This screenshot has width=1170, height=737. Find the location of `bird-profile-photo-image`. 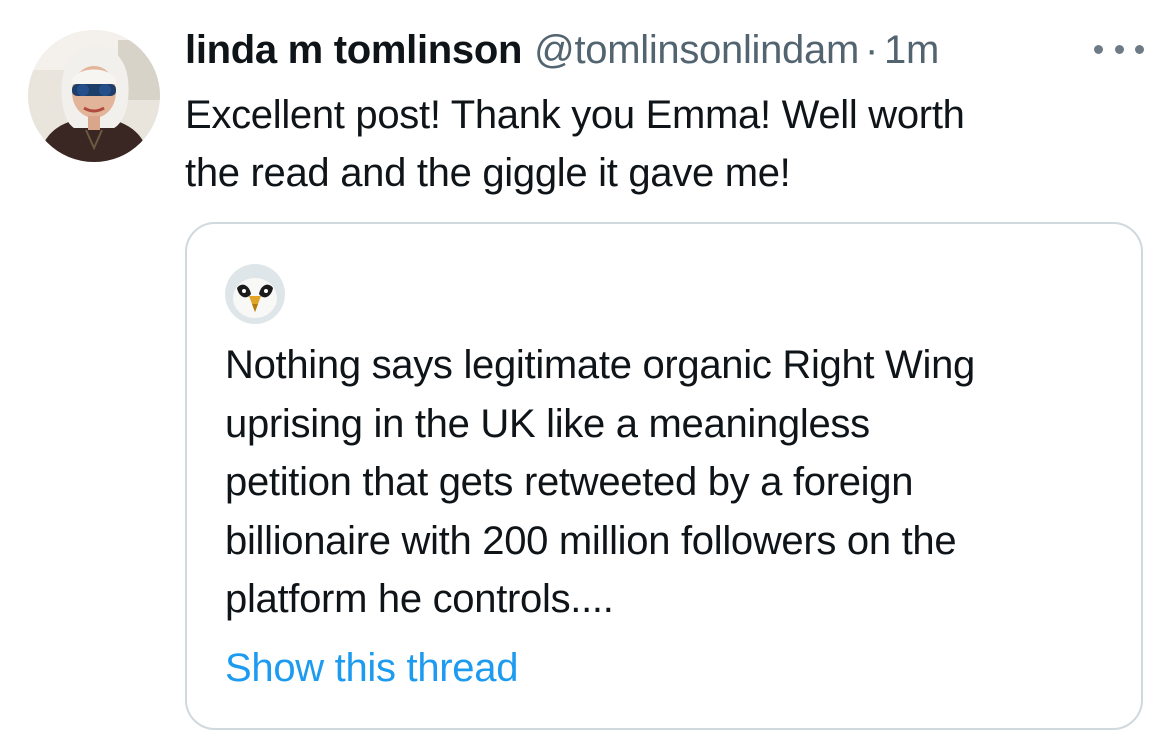

bird-profile-photo-image is located at coordinates (255, 294).